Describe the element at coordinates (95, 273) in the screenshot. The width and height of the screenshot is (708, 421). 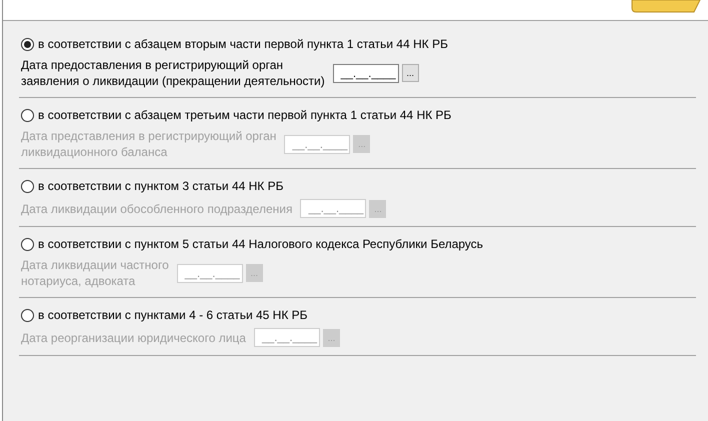
I see `date-label: Дата ликвидации частного нотариуса, адвоката` at that location.